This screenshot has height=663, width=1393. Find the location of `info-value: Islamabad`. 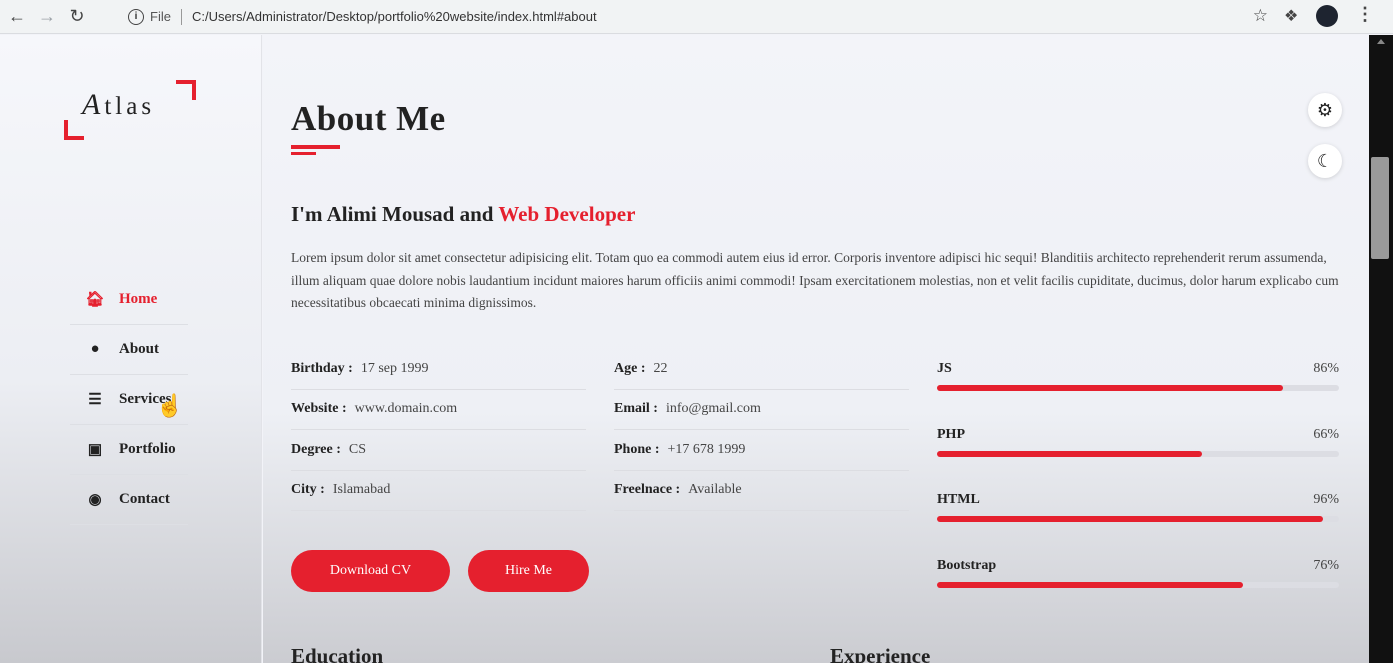

info-value: Islamabad is located at coordinates (361, 490).